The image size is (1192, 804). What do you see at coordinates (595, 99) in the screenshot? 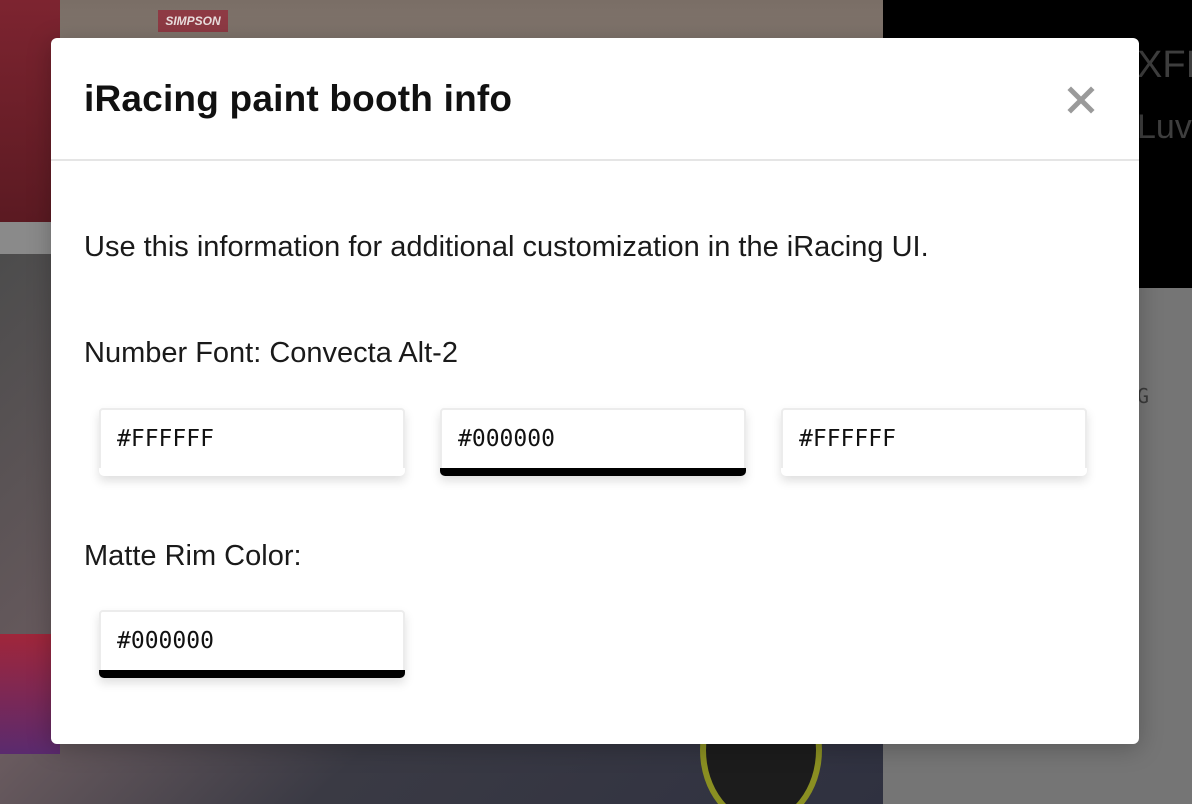
I see `modal-header: iRacing paint booth info` at bounding box center [595, 99].